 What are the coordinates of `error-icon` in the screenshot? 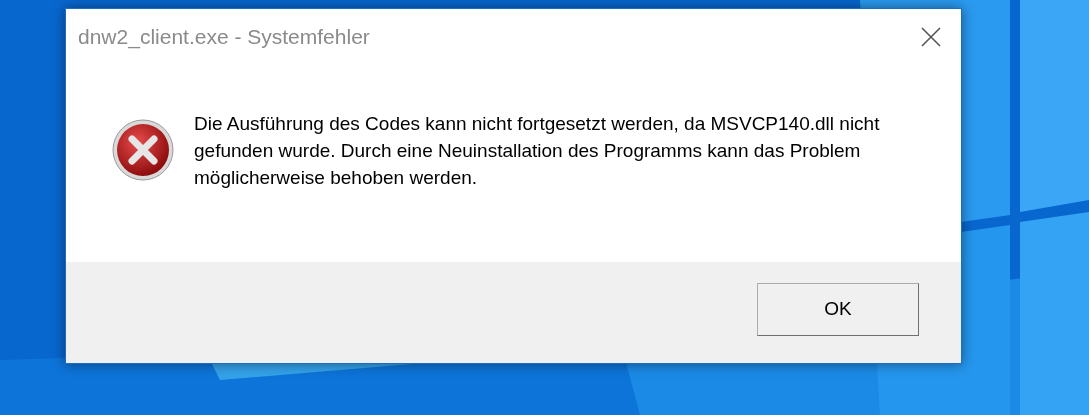 It's located at (143, 150).